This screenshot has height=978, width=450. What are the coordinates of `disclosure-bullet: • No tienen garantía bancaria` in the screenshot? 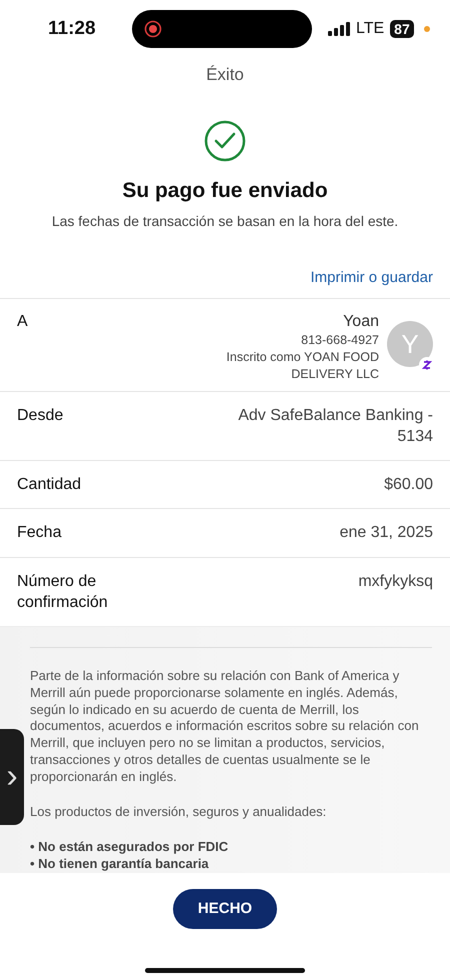 It's located at (120, 864).